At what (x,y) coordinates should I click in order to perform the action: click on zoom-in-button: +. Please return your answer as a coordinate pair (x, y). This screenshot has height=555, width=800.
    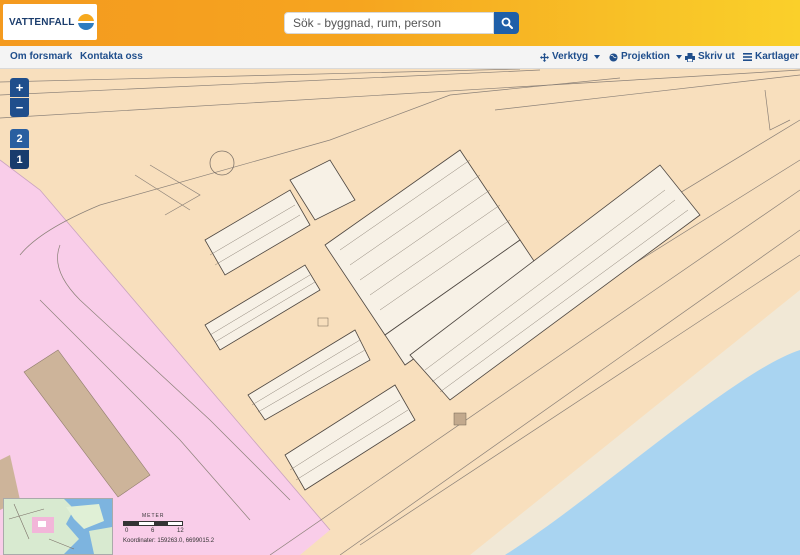
    Looking at the image, I should click on (19, 87).